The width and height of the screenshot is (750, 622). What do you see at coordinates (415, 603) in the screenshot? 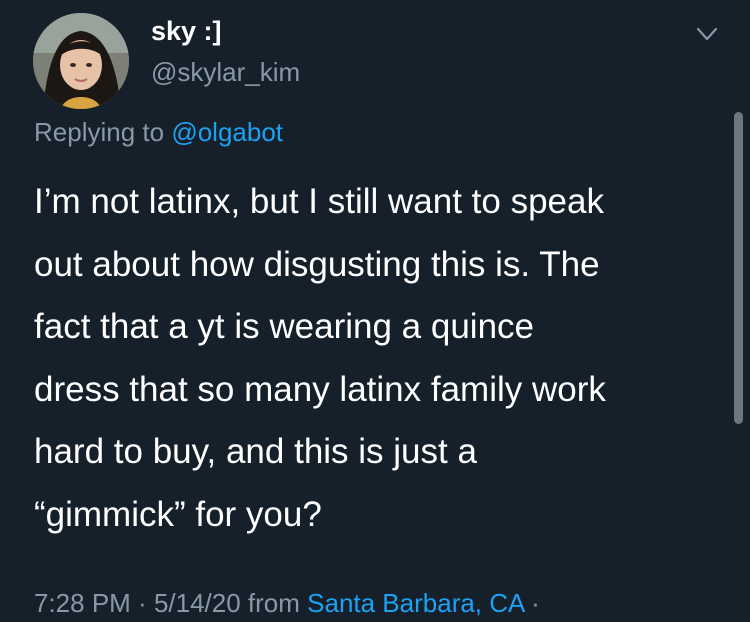
I see `location-link: Santa Barbara, CA` at bounding box center [415, 603].